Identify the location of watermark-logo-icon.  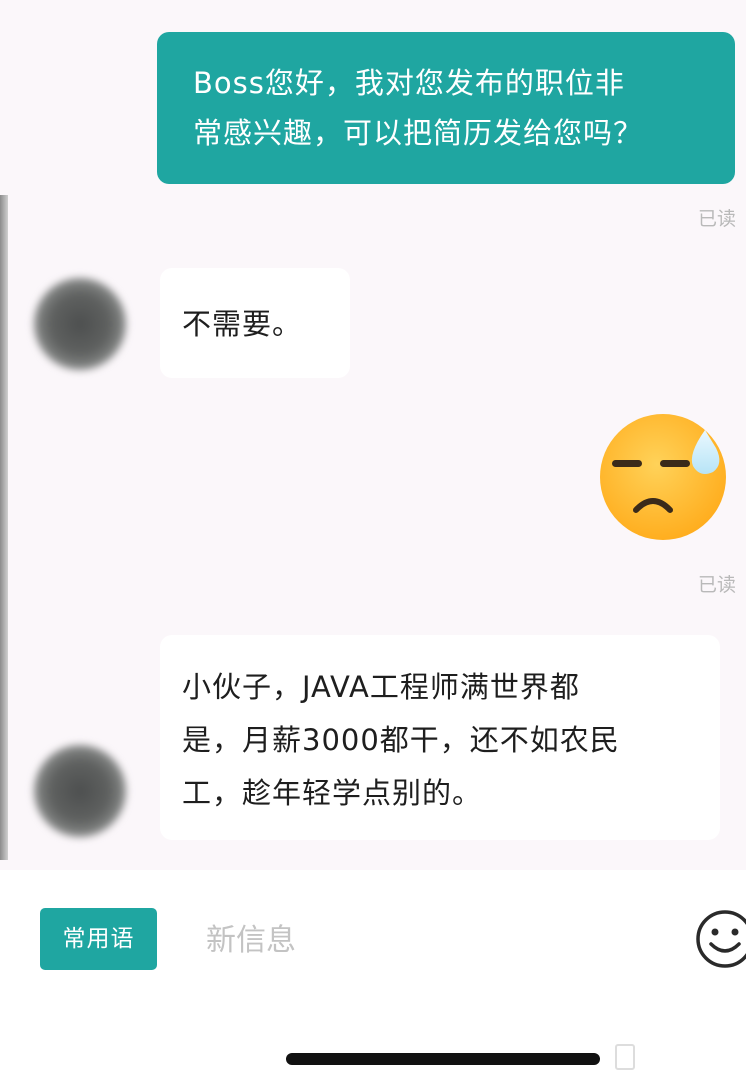
(625, 1057).